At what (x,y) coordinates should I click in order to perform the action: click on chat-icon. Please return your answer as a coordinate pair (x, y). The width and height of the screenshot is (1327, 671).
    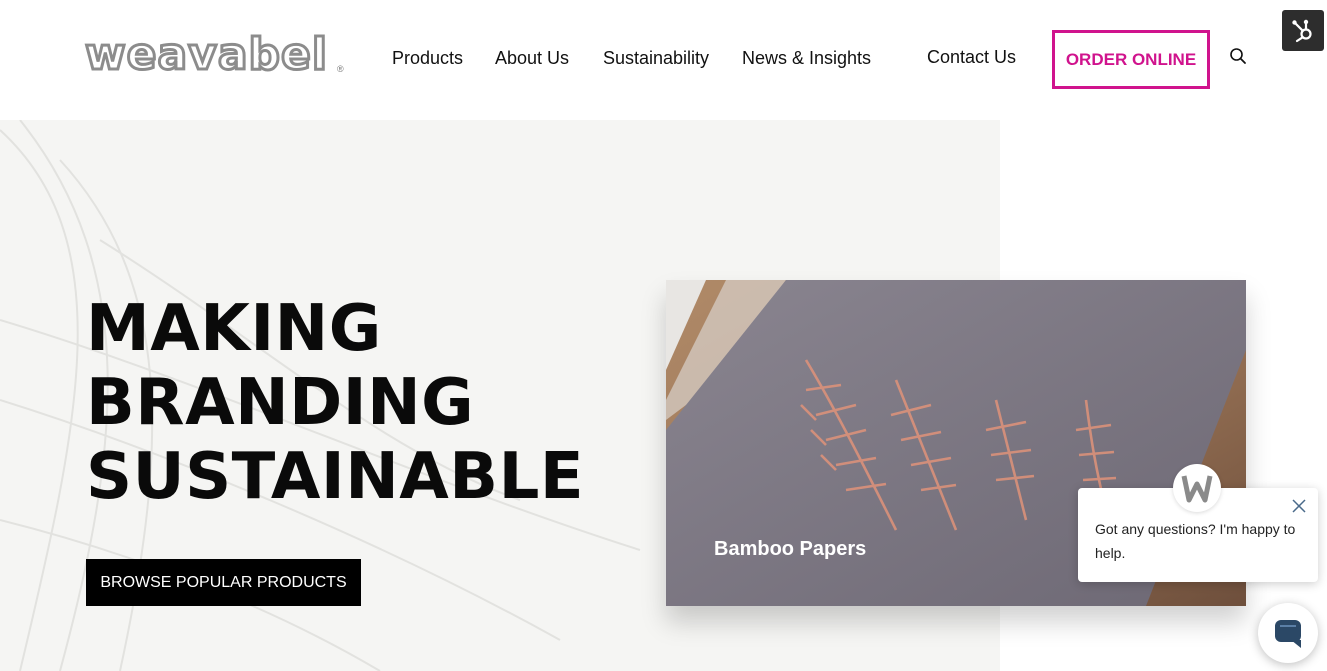
    Looking at the image, I should click on (1288, 634).